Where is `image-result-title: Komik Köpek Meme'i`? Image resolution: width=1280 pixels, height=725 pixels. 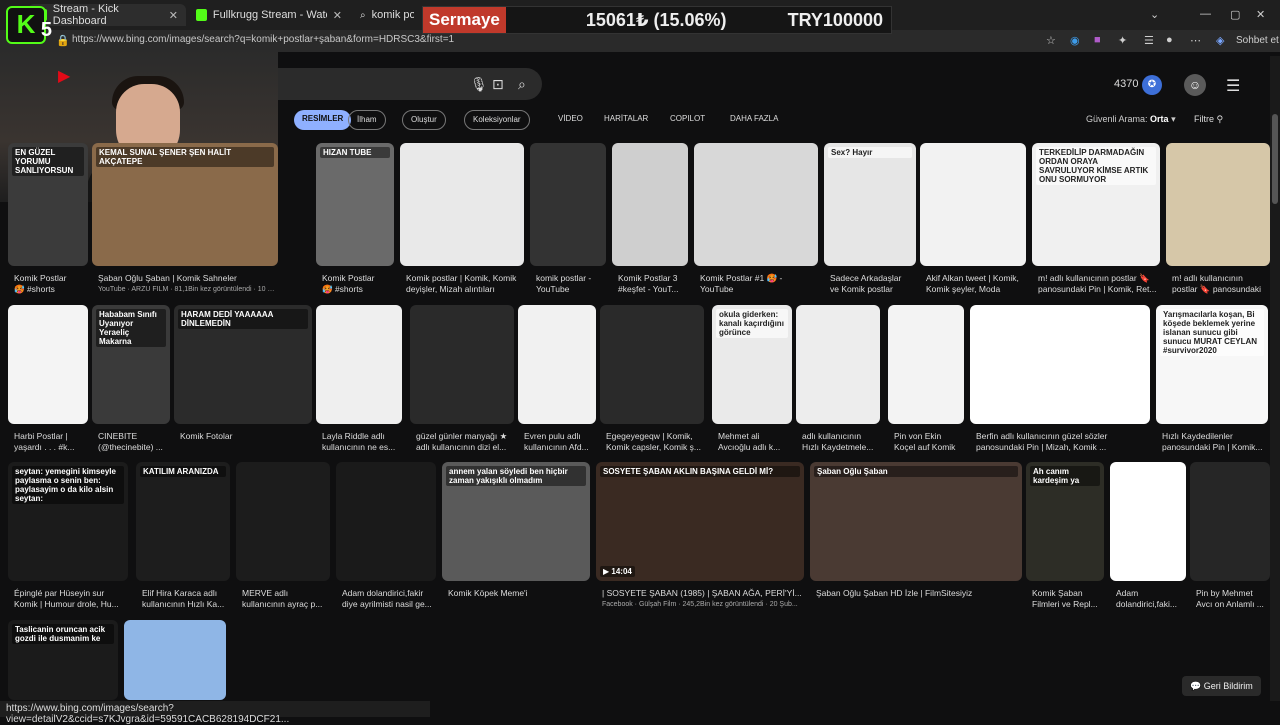 image-result-title: Komik Köpek Meme'i is located at coordinates (520, 593).